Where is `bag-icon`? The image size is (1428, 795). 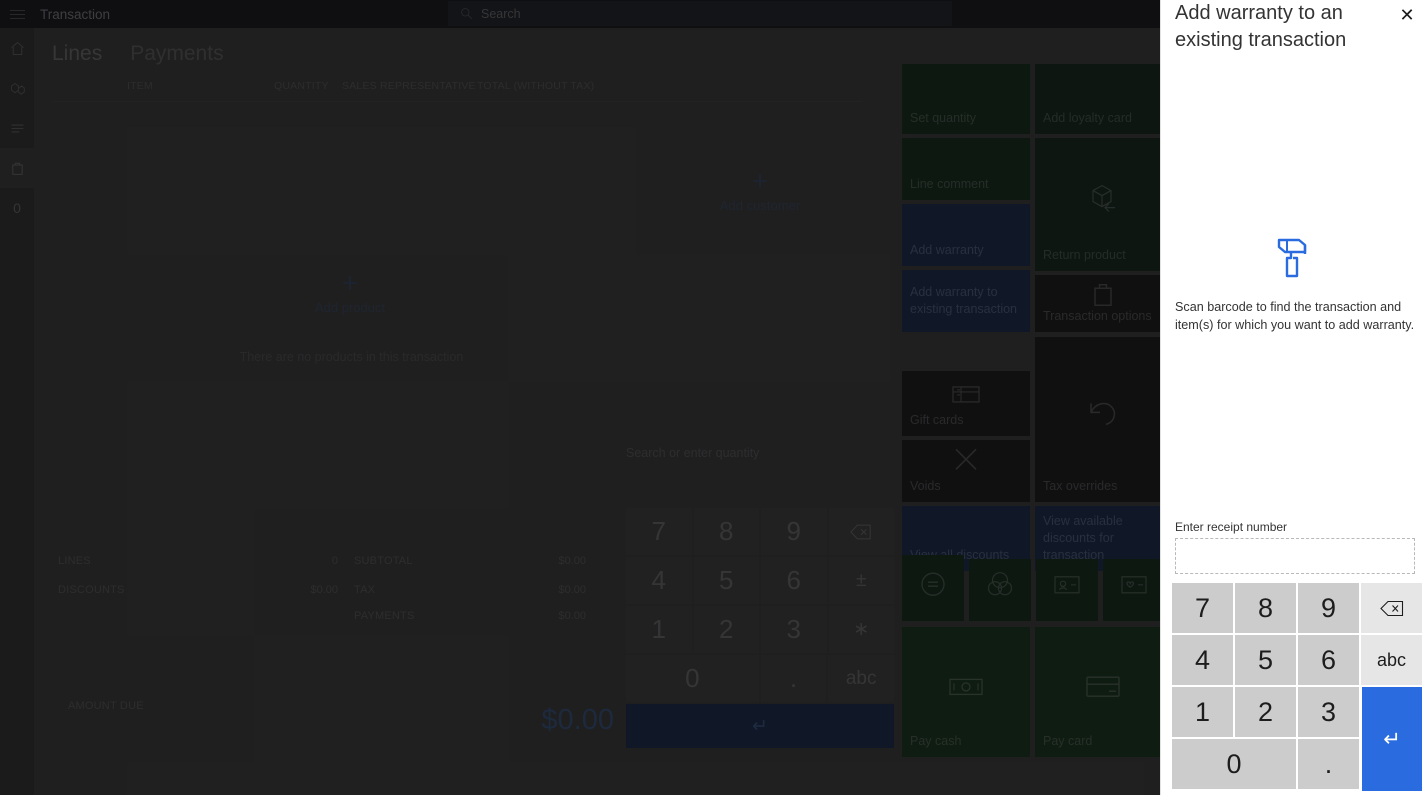 bag-icon is located at coordinates (17, 168).